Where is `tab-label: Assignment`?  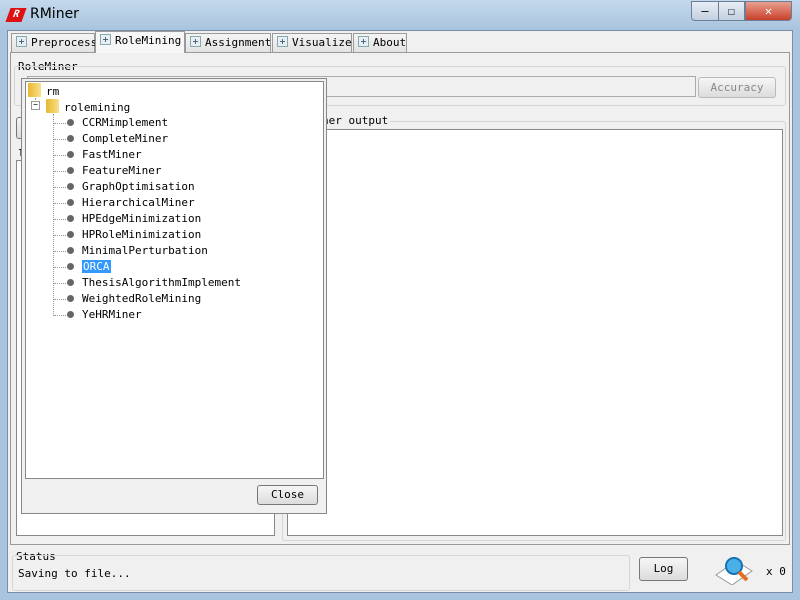
tab-label: Assignment is located at coordinates (238, 42).